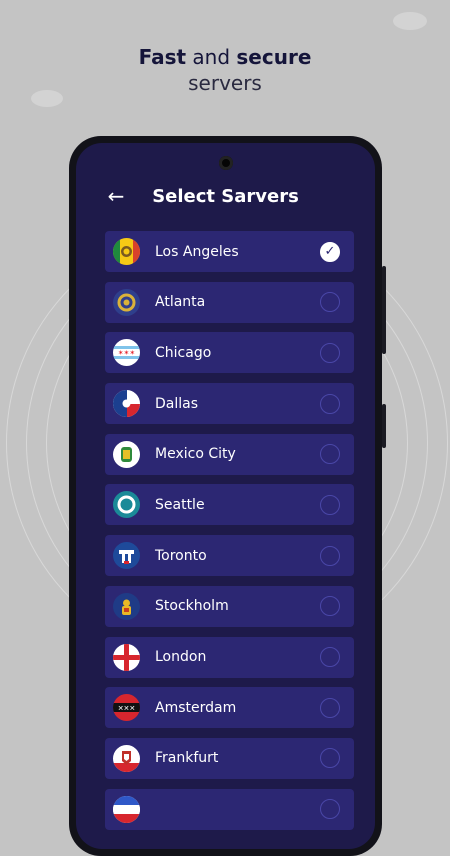 This screenshot has height=856, width=450. Describe the element at coordinates (229, 758) in the screenshot. I see `server-item-frankfurt: Frankfurt` at that location.